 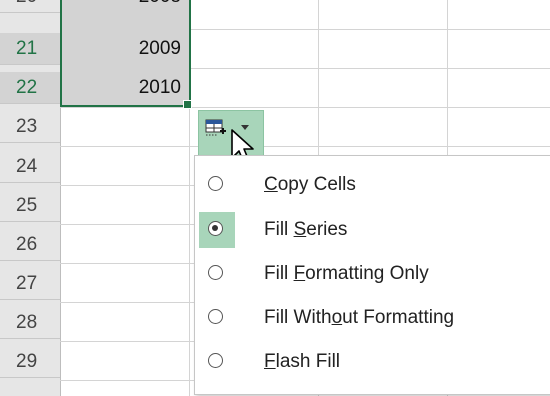 I want to click on row-header-23: 23, so click(x=30, y=127).